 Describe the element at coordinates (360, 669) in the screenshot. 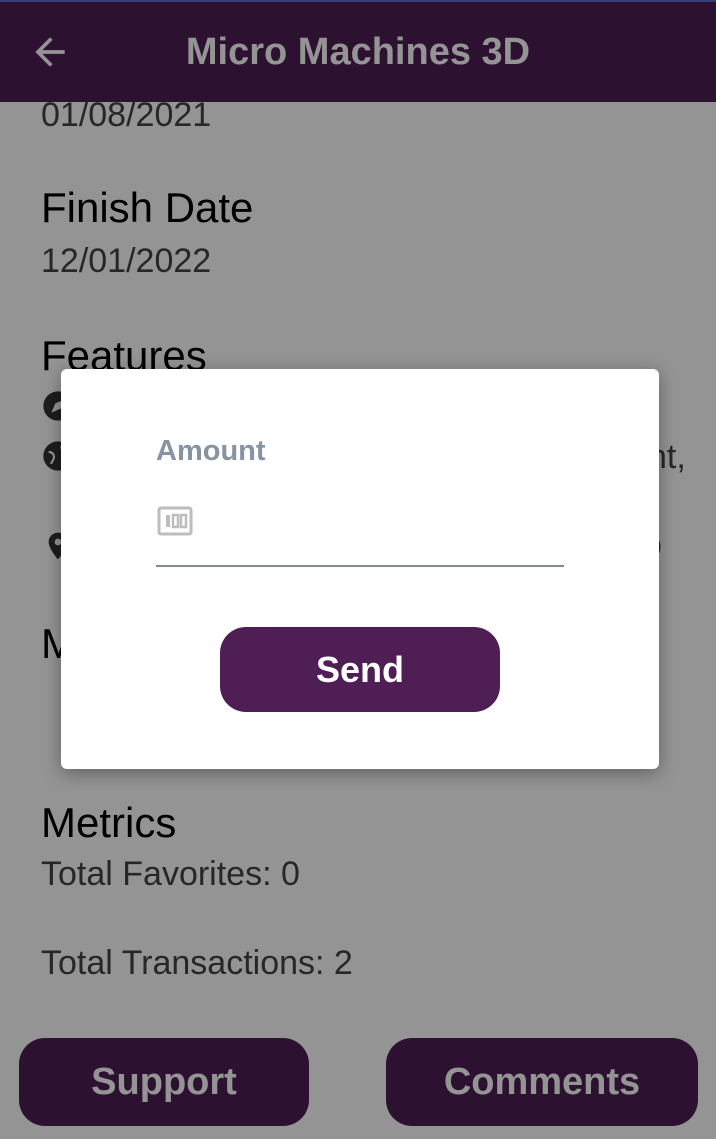

I see `send-button: Send` at that location.